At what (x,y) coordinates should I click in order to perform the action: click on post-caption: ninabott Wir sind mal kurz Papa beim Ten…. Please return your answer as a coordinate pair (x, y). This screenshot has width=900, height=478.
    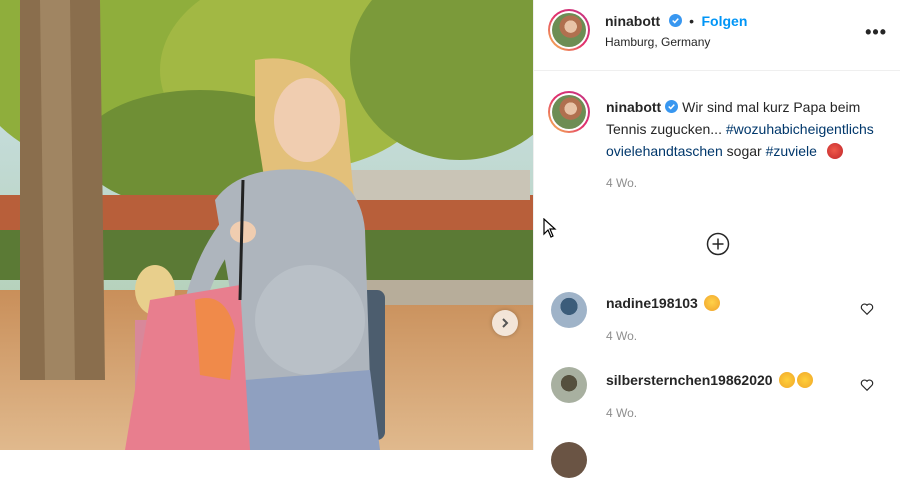
    Looking at the image, I should click on (743, 145).